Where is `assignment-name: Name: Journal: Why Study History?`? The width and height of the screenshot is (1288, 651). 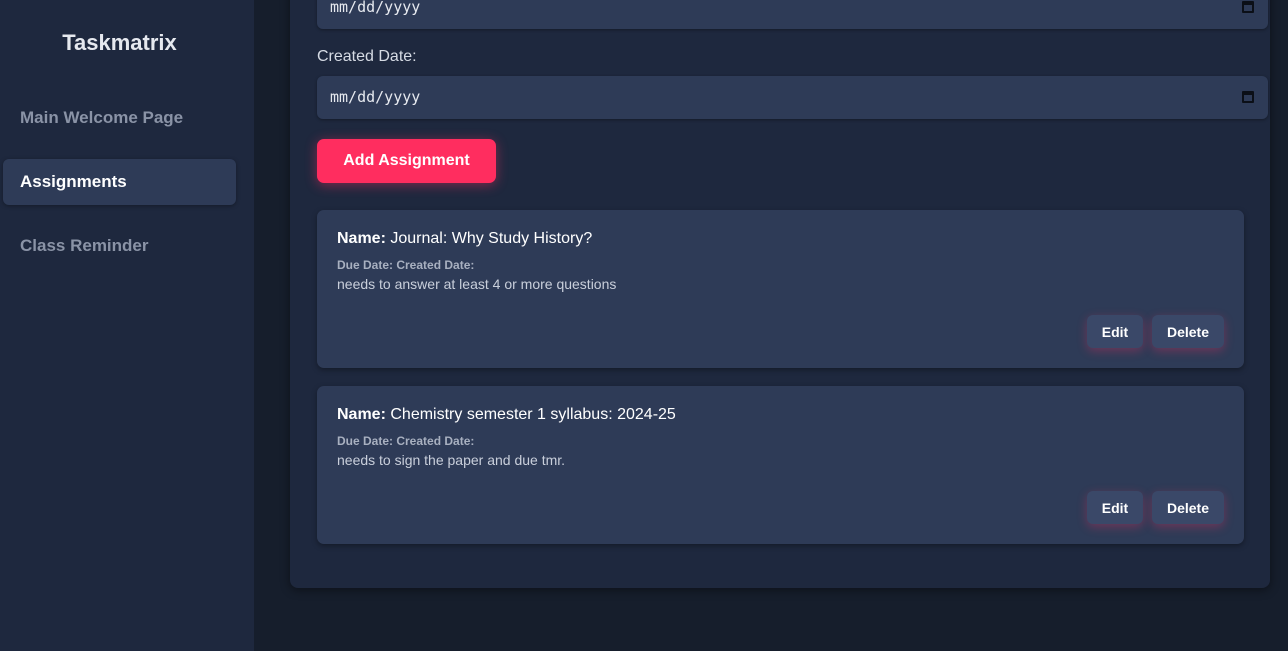
assignment-name: Name: Journal: Why Study History? is located at coordinates (464, 239).